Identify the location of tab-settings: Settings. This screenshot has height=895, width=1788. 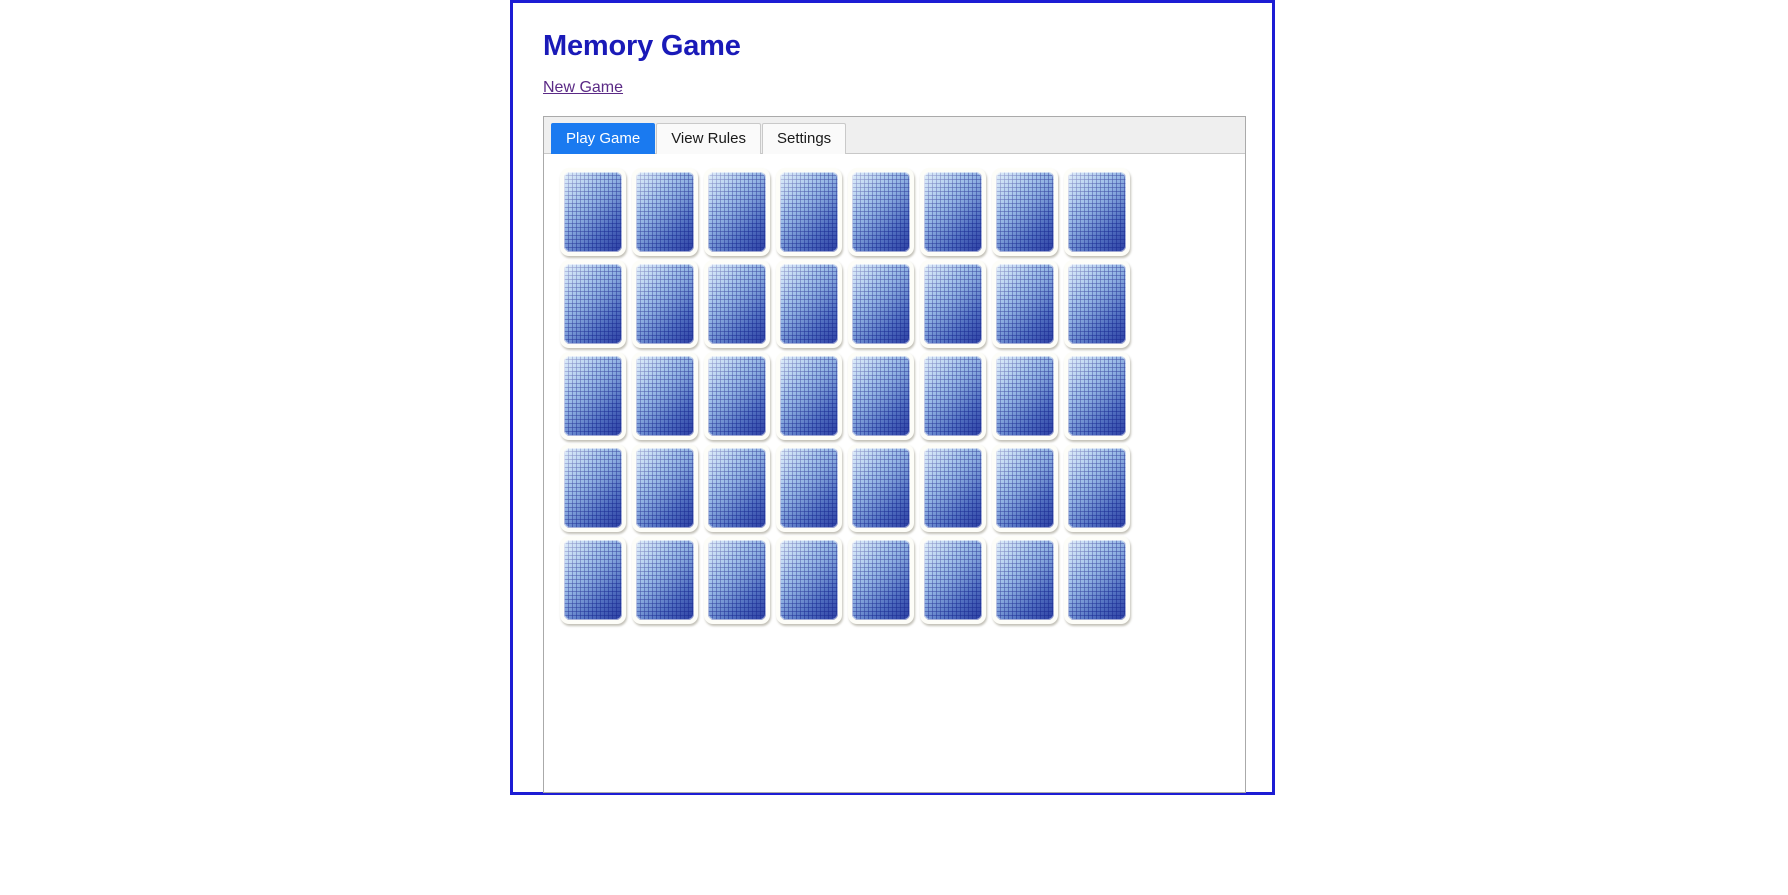
(804, 138).